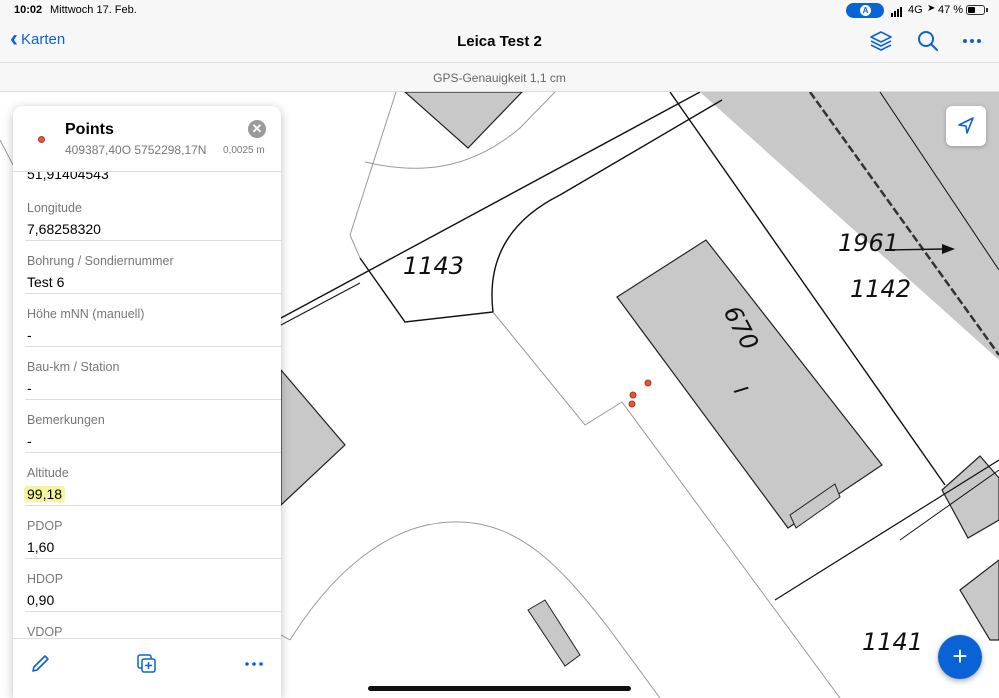 This screenshot has height=698, width=999. Describe the element at coordinates (499, 77) in the screenshot. I see `gps-accuracy-bar: GPS-Genauigkeit 1,1 cm` at that location.